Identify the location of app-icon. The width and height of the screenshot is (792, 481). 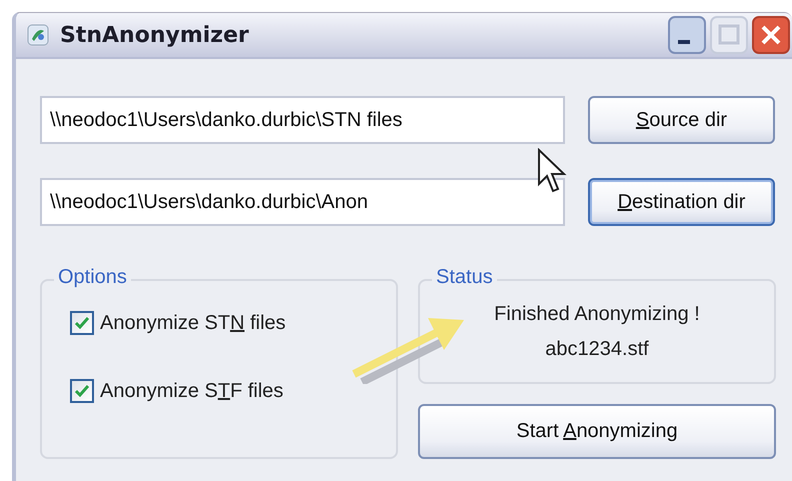
(38, 35).